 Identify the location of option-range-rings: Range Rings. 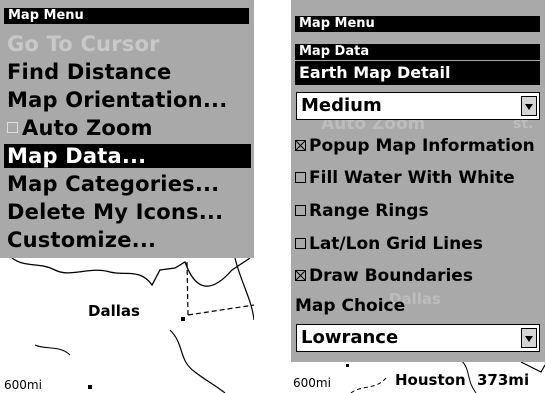
(362, 211).